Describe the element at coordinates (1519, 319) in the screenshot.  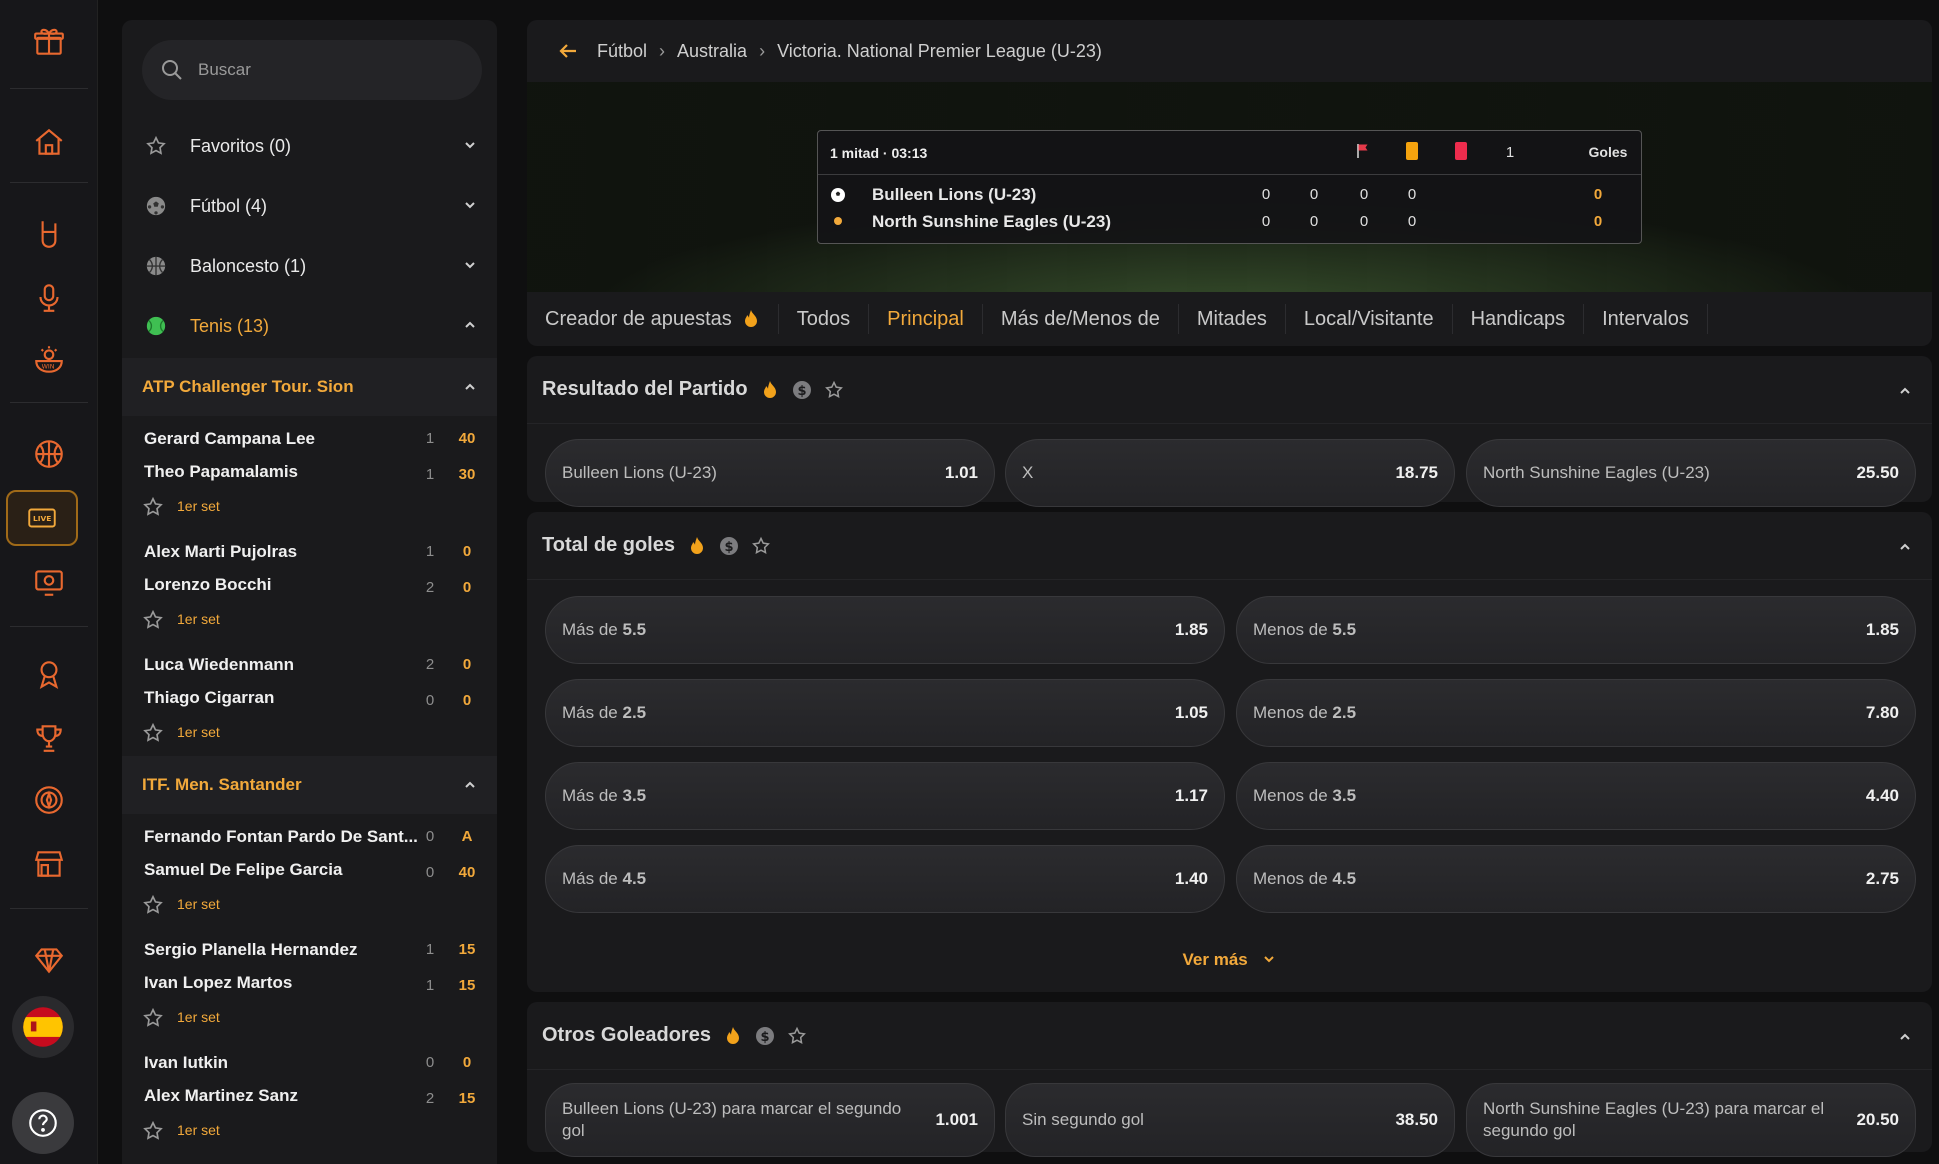
I see `tab-handicaps: Handicaps` at that location.